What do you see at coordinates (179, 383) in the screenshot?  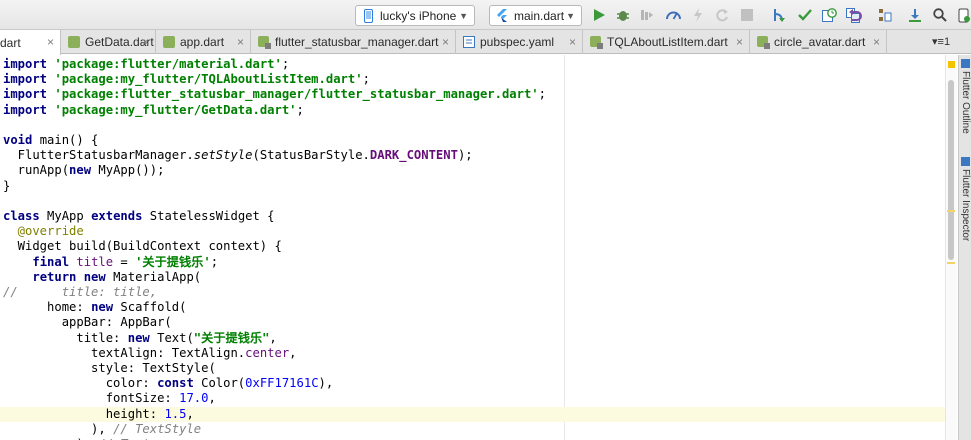 I see `code-token: const` at bounding box center [179, 383].